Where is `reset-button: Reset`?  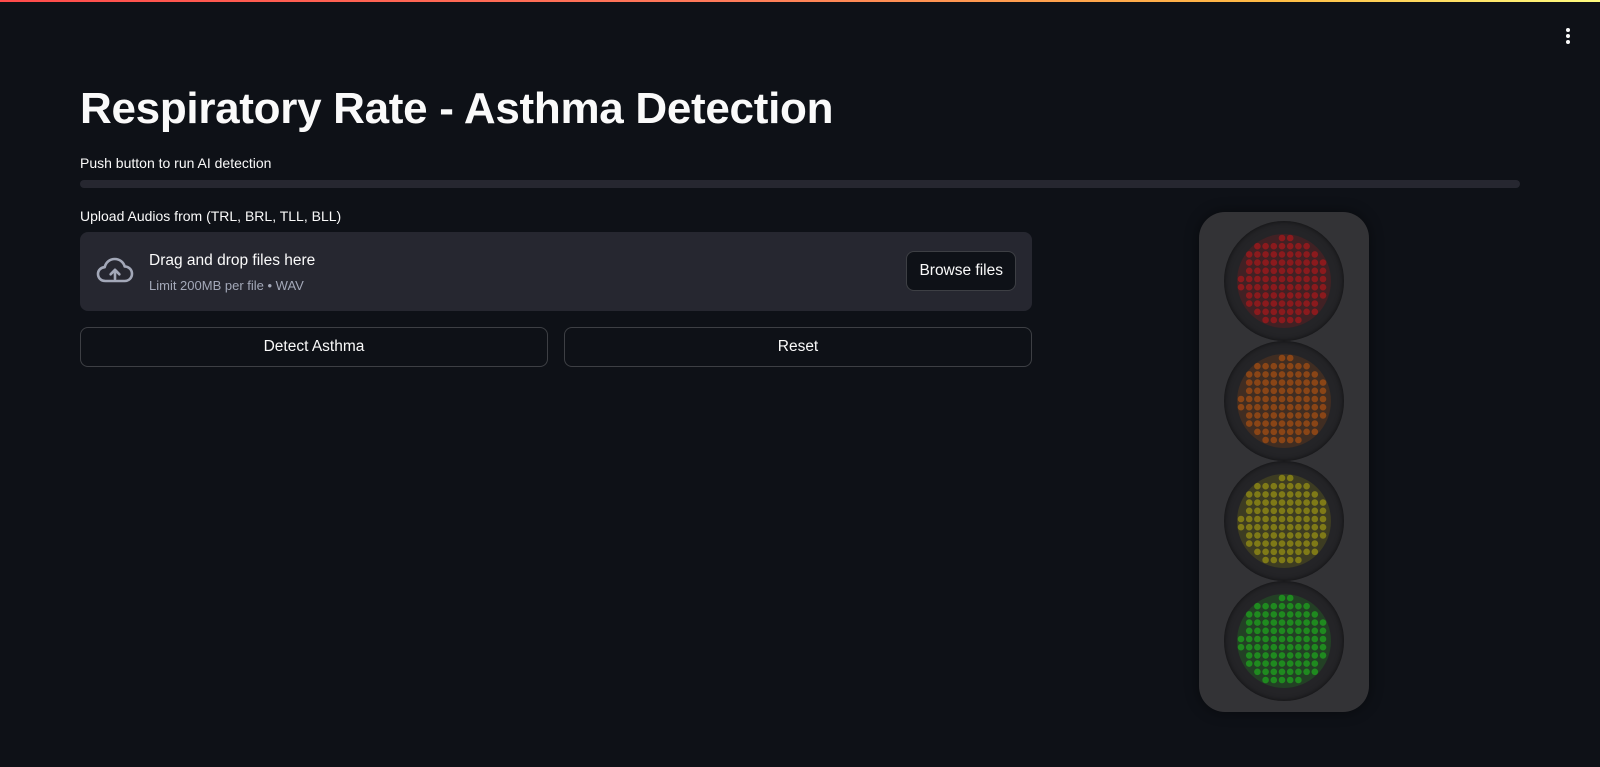 reset-button: Reset is located at coordinates (798, 347).